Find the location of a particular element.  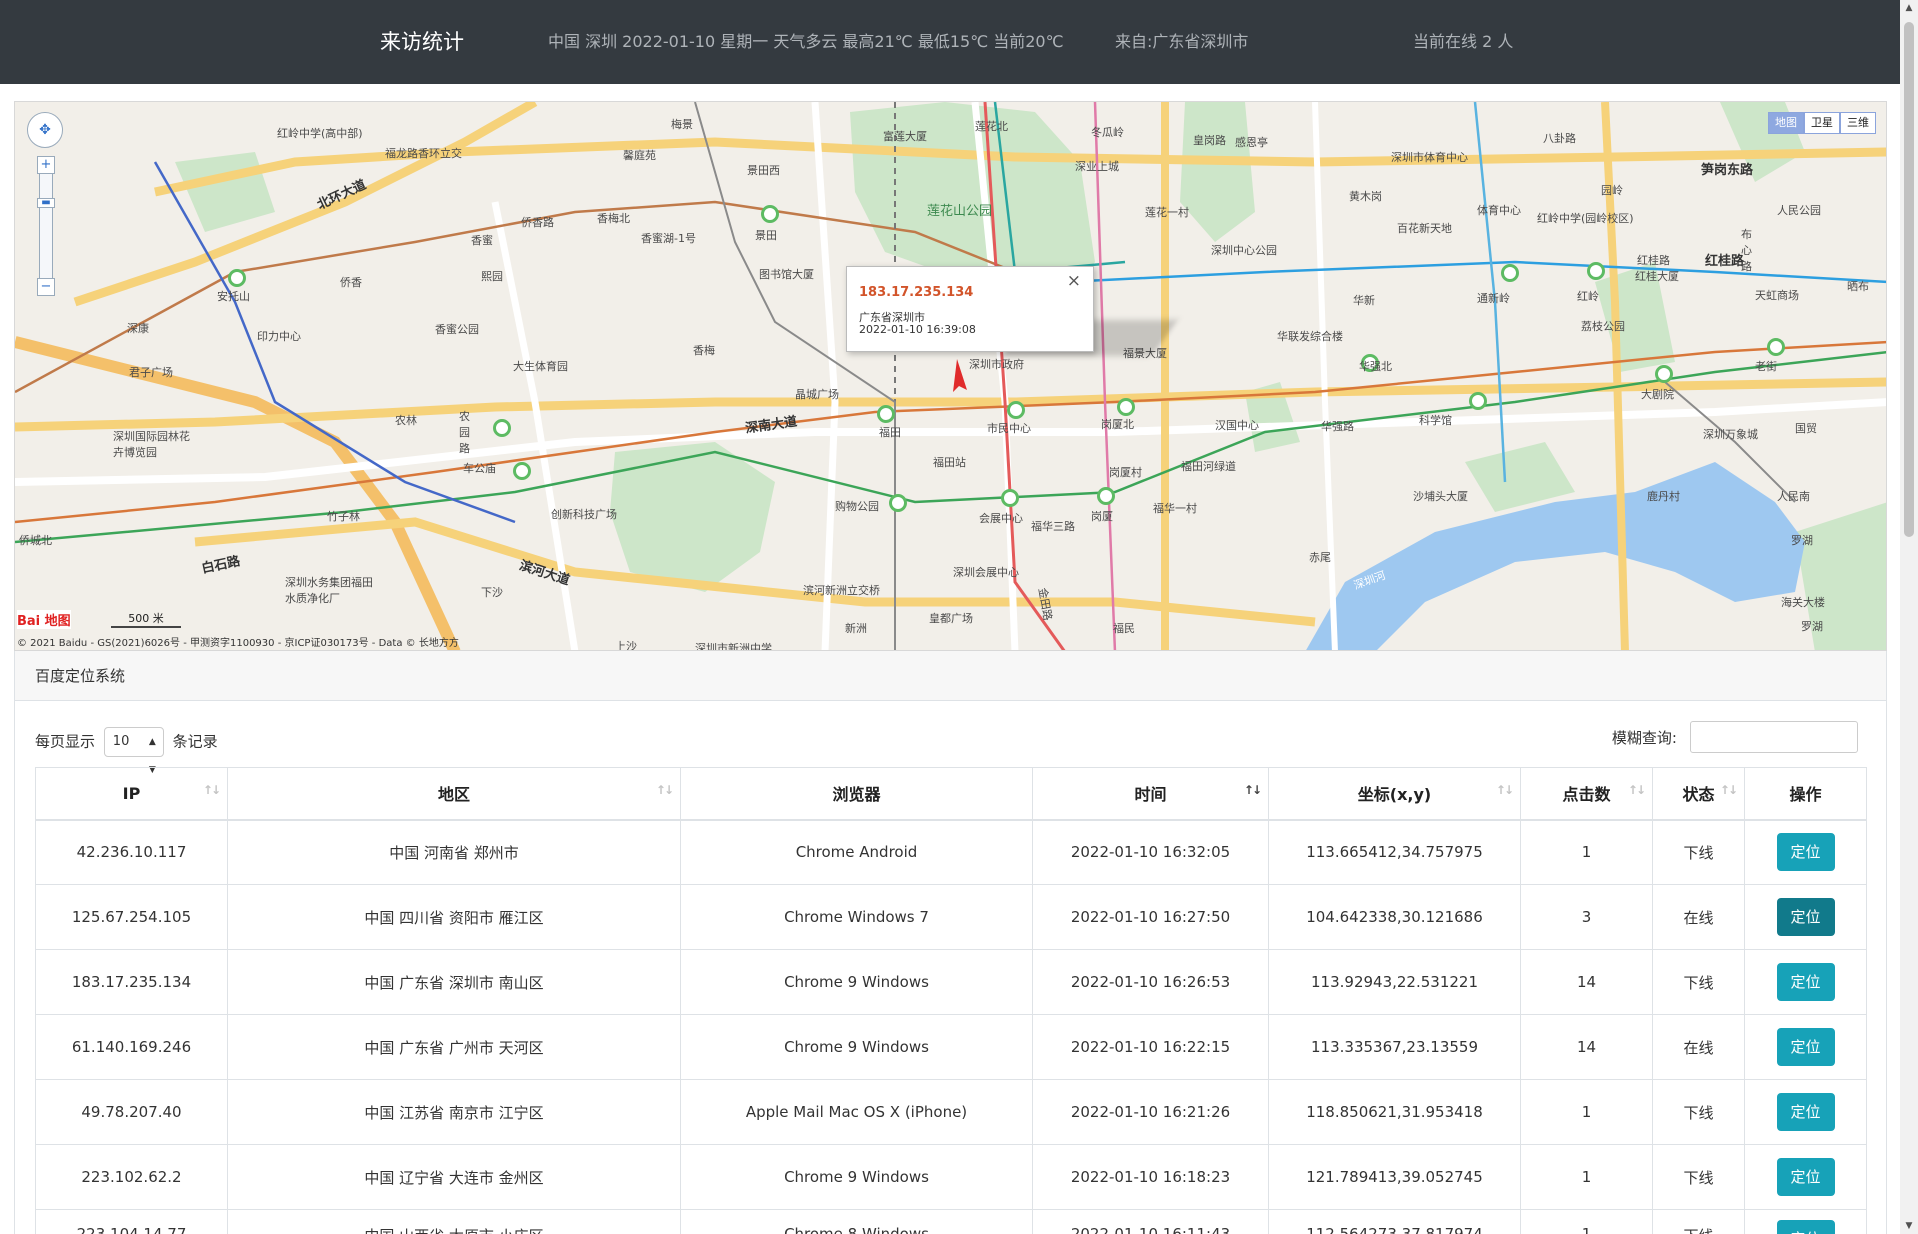

map-label: 深圳市政府 is located at coordinates (996, 364).